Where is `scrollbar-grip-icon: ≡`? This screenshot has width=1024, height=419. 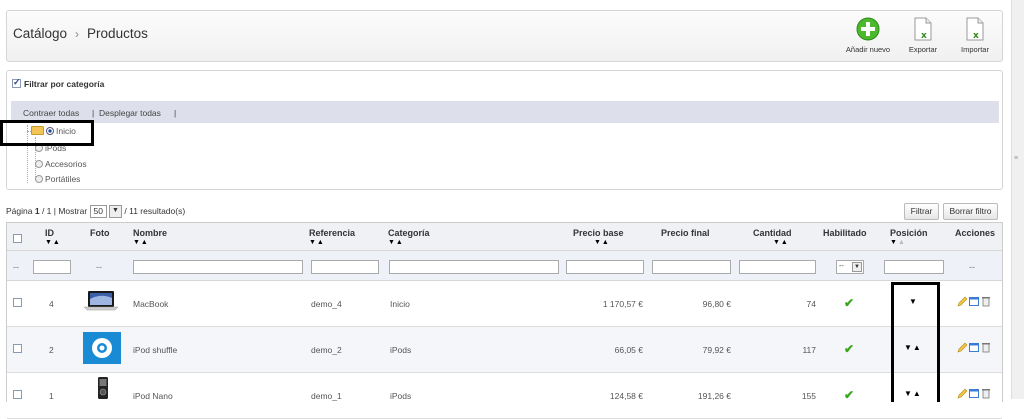 scrollbar-grip-icon: ≡ is located at coordinates (1017, 159).